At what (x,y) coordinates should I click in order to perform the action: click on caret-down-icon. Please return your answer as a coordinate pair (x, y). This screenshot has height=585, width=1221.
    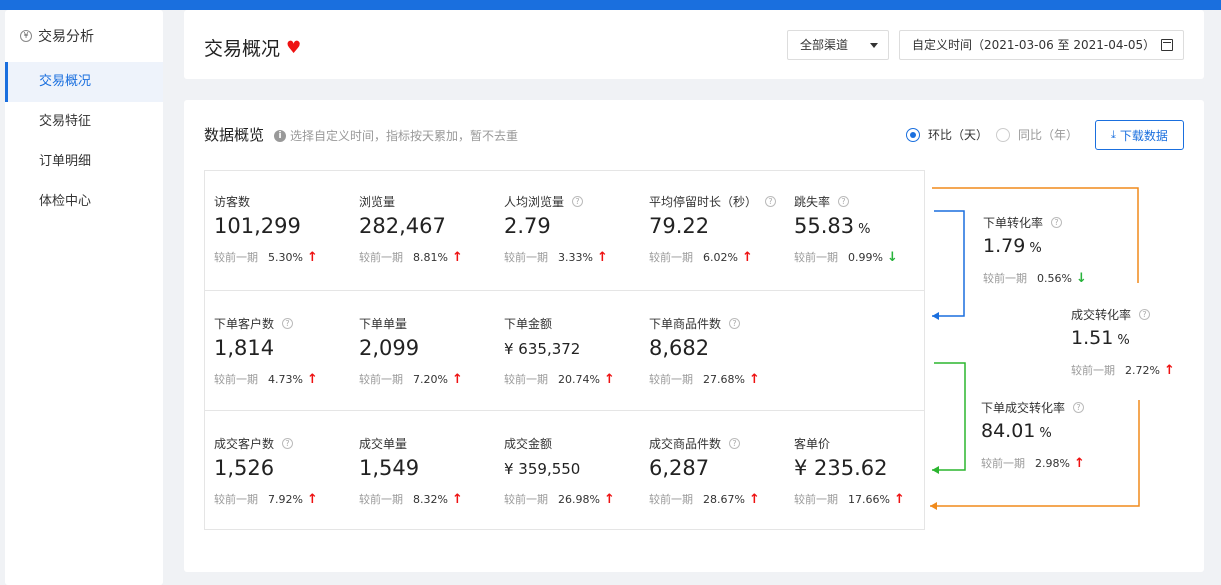
    Looking at the image, I should click on (874, 45).